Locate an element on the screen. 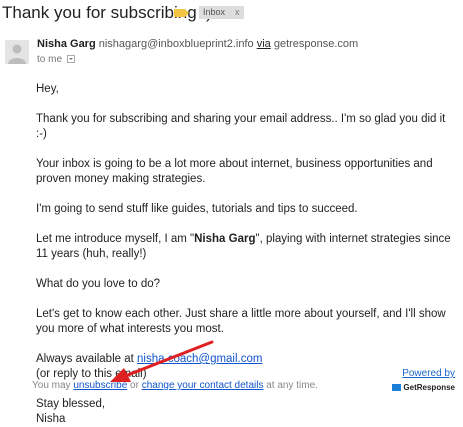  recipient-text: to me is located at coordinates (50, 59).